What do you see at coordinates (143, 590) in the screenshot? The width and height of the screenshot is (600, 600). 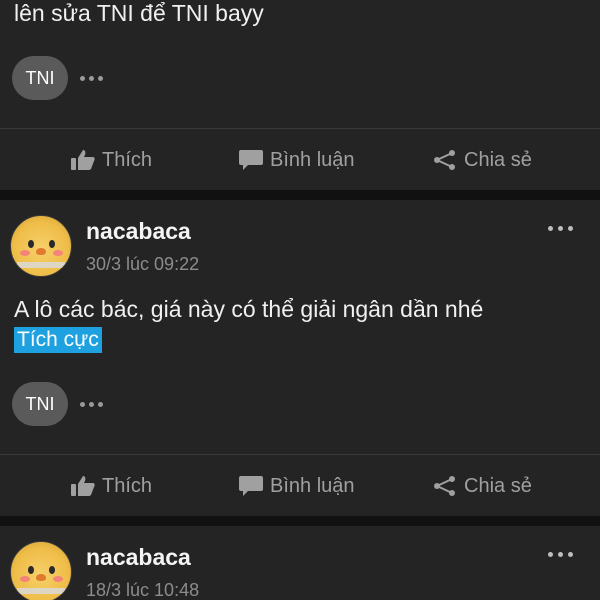 I see `post-timestamp: 18/3 lúc 10:48` at bounding box center [143, 590].